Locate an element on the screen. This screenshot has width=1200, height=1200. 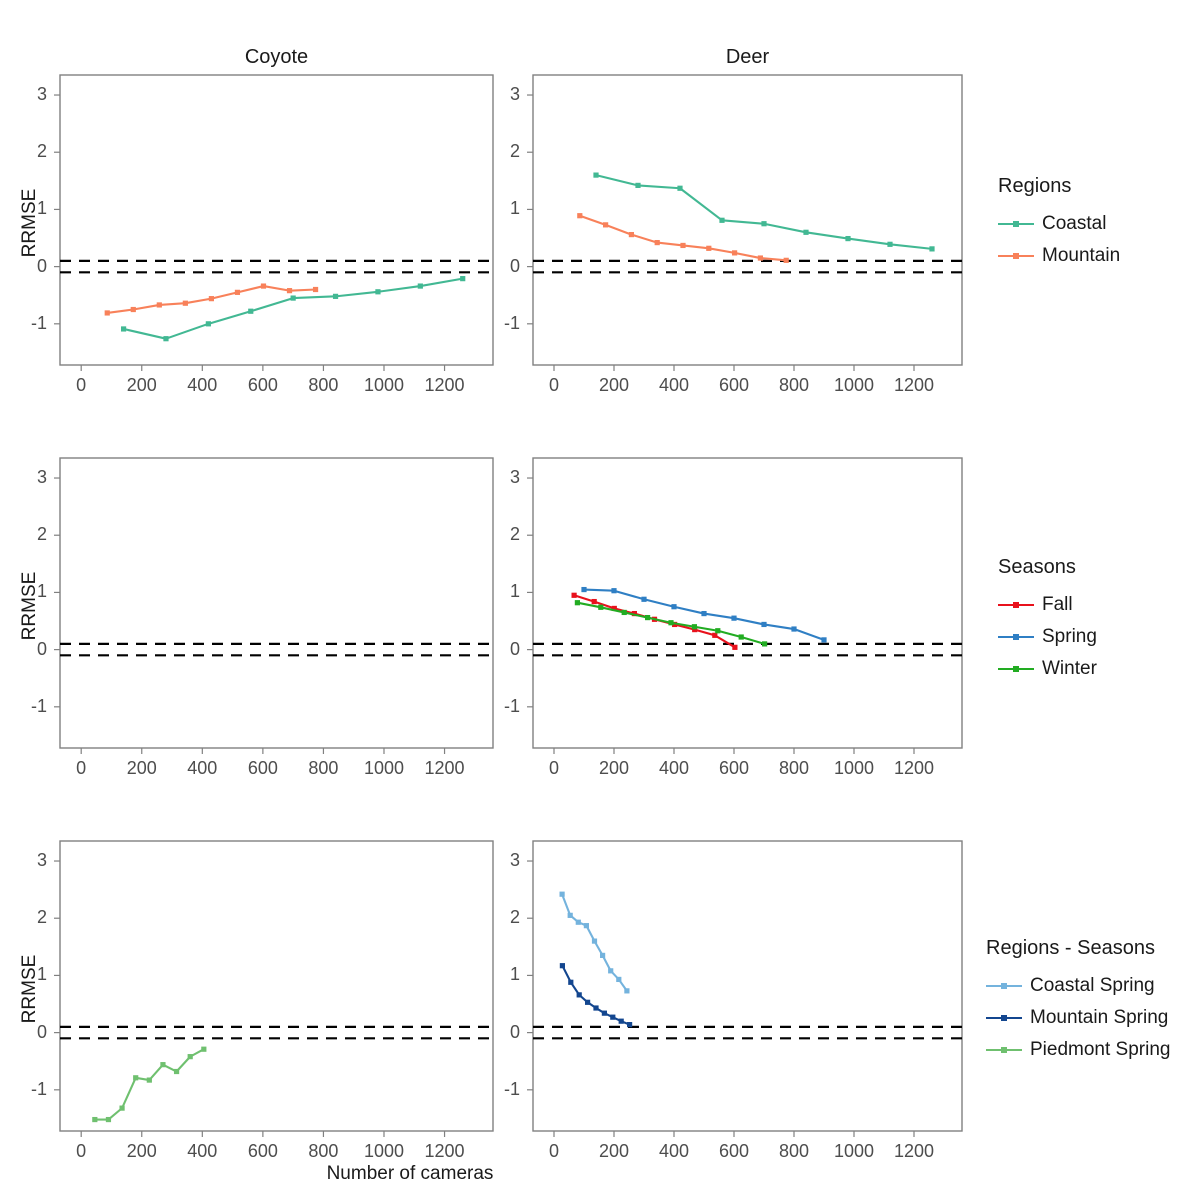
legend-item-coastal-spring: Coastal Spring is located at coordinates (1070, 986).